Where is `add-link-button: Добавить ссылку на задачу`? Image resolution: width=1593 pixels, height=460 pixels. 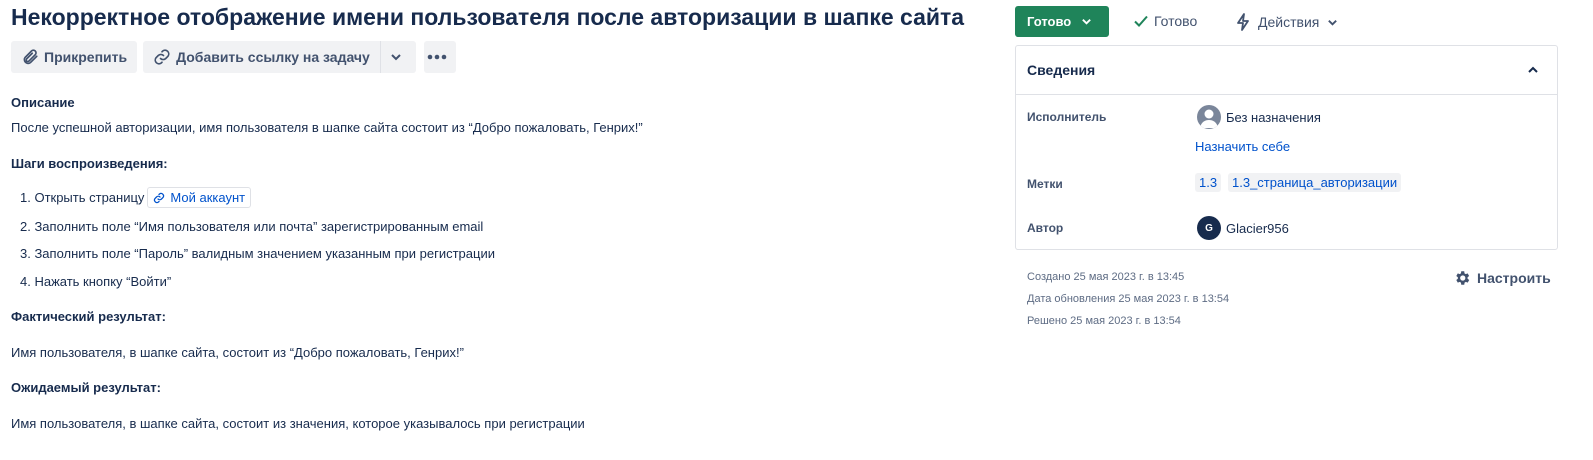 add-link-button: Добавить ссылку на задачу is located at coordinates (261, 57).